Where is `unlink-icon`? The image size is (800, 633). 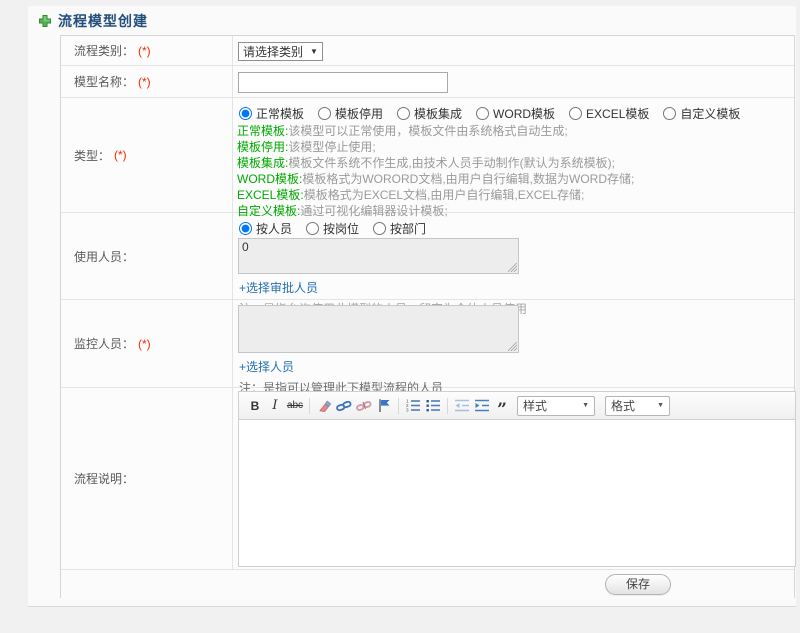 unlink-icon is located at coordinates (364, 406).